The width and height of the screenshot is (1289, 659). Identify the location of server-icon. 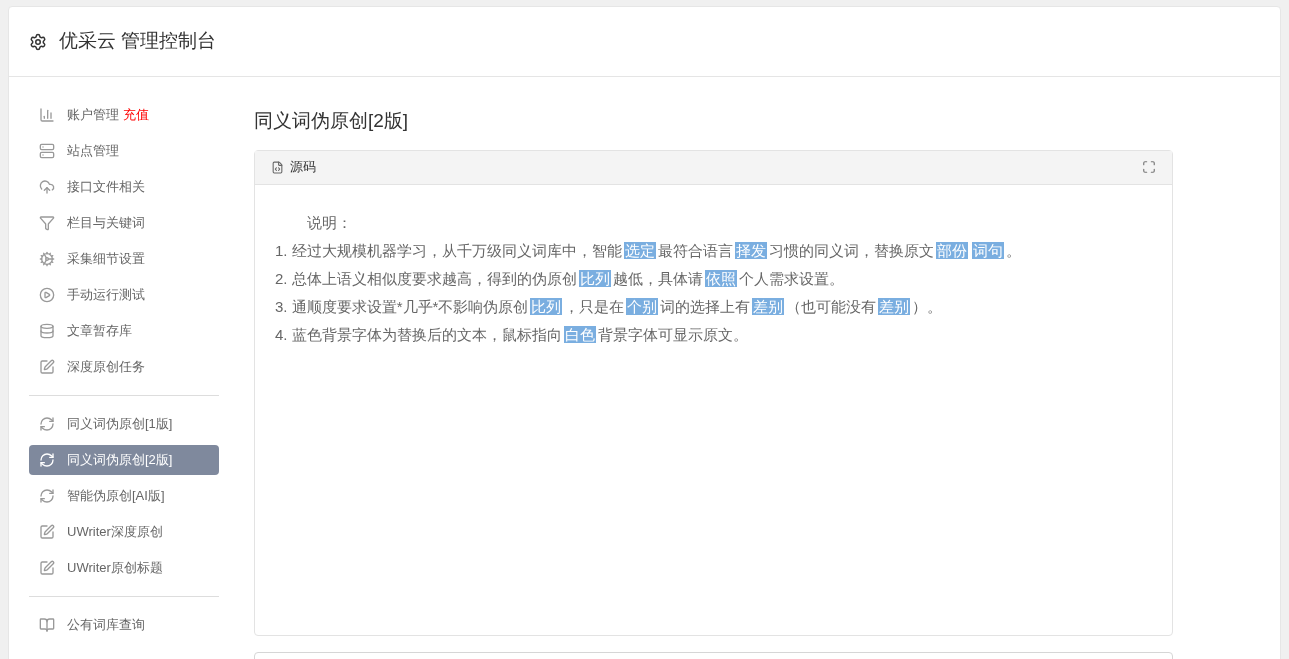
(47, 151).